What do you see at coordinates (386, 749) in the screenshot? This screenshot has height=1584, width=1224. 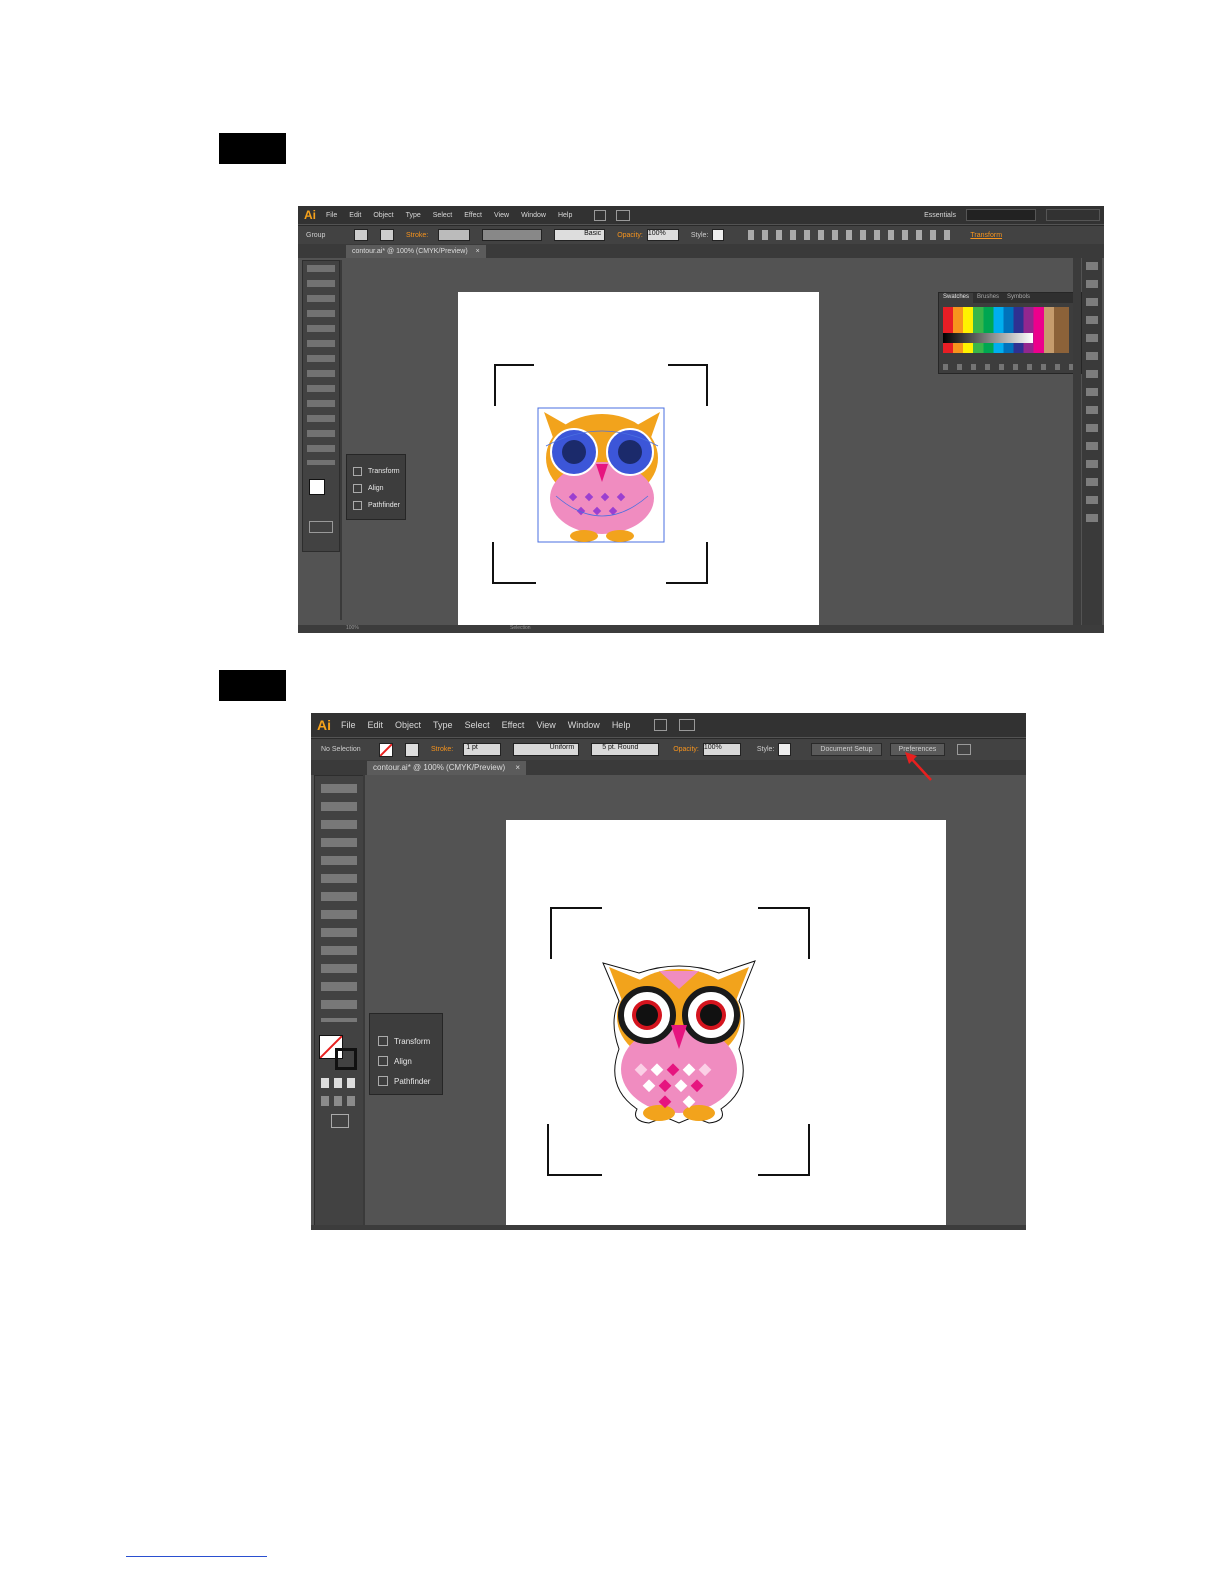 I see `fill-swatch-none` at bounding box center [386, 749].